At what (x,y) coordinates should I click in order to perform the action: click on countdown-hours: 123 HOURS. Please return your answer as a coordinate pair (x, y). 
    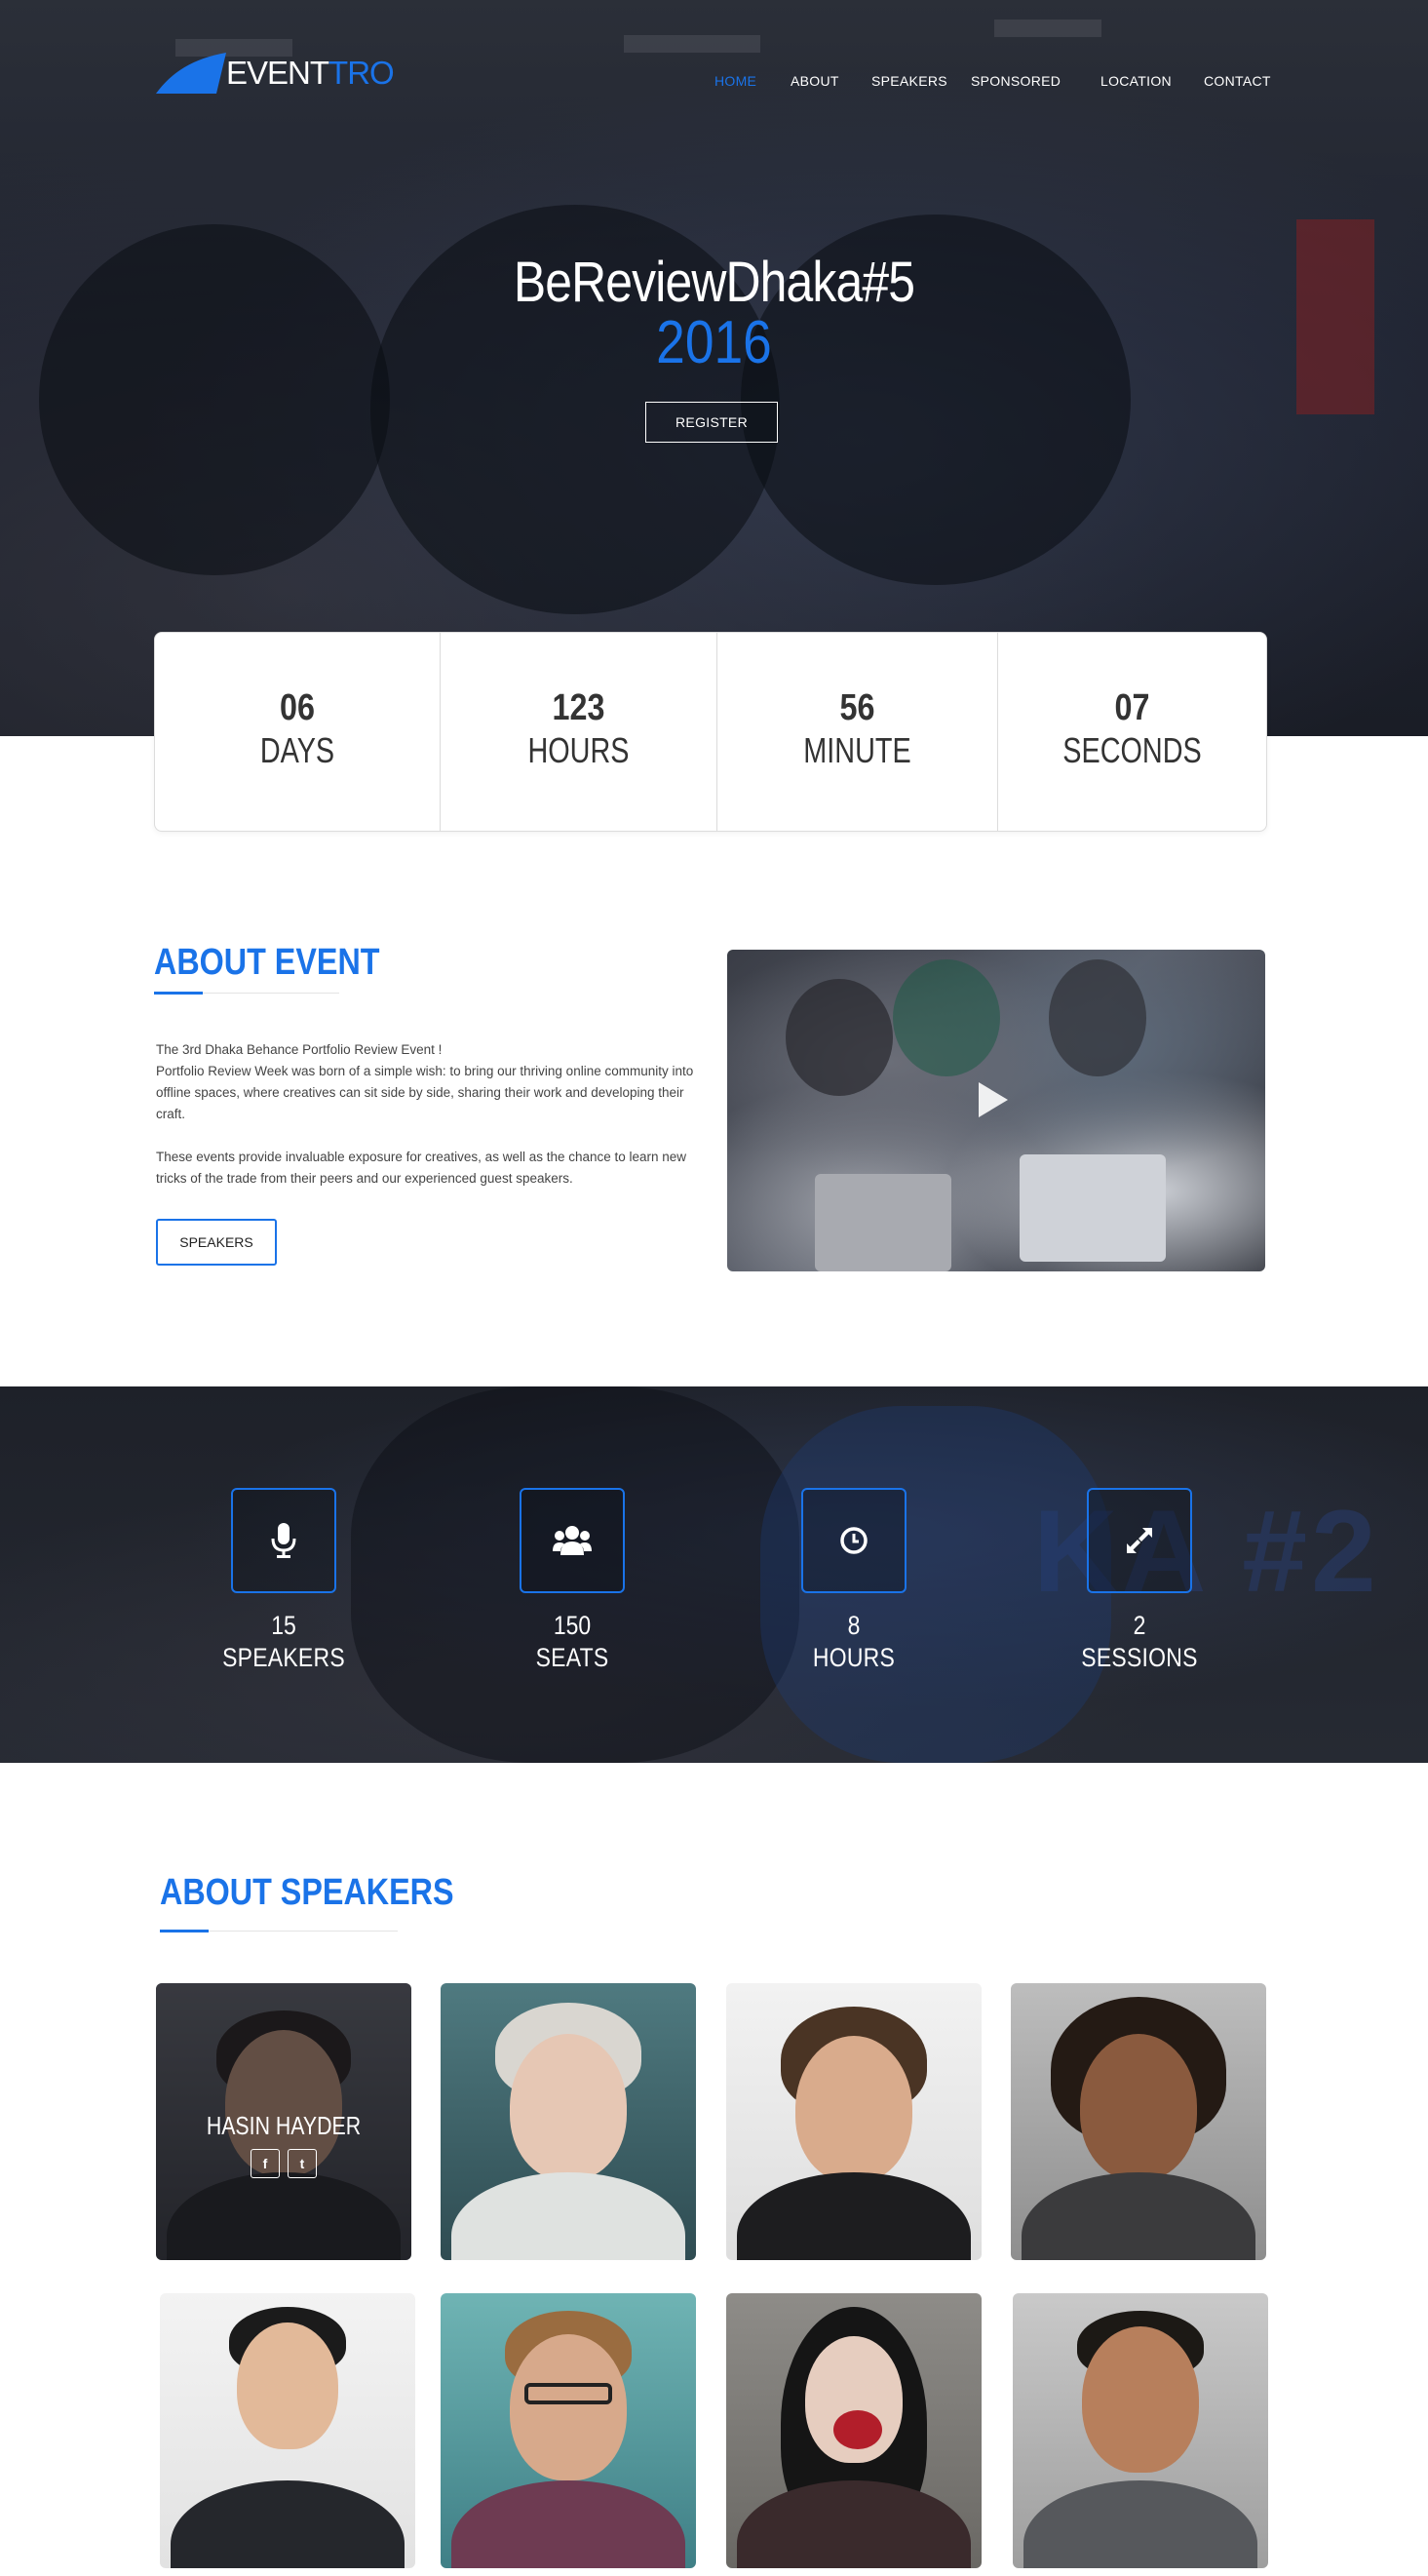
    Looking at the image, I should click on (579, 732).